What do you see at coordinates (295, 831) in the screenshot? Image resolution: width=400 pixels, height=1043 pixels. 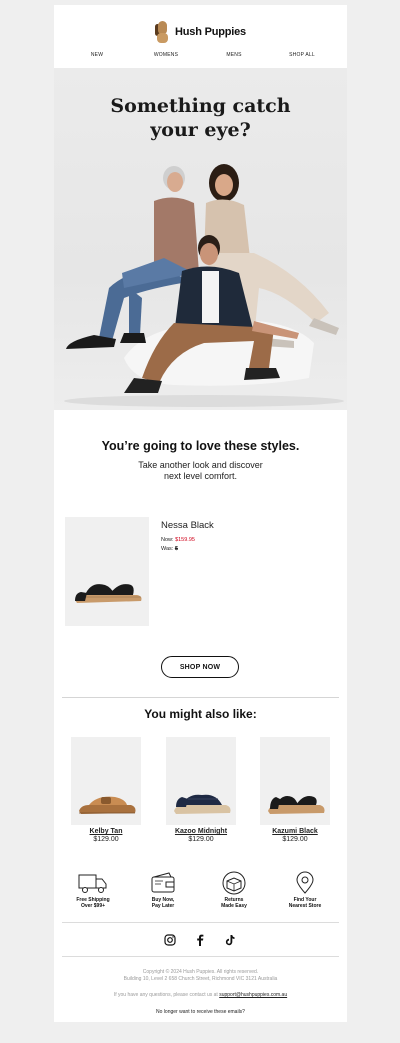 I see `product-name: Kazumi Black` at bounding box center [295, 831].